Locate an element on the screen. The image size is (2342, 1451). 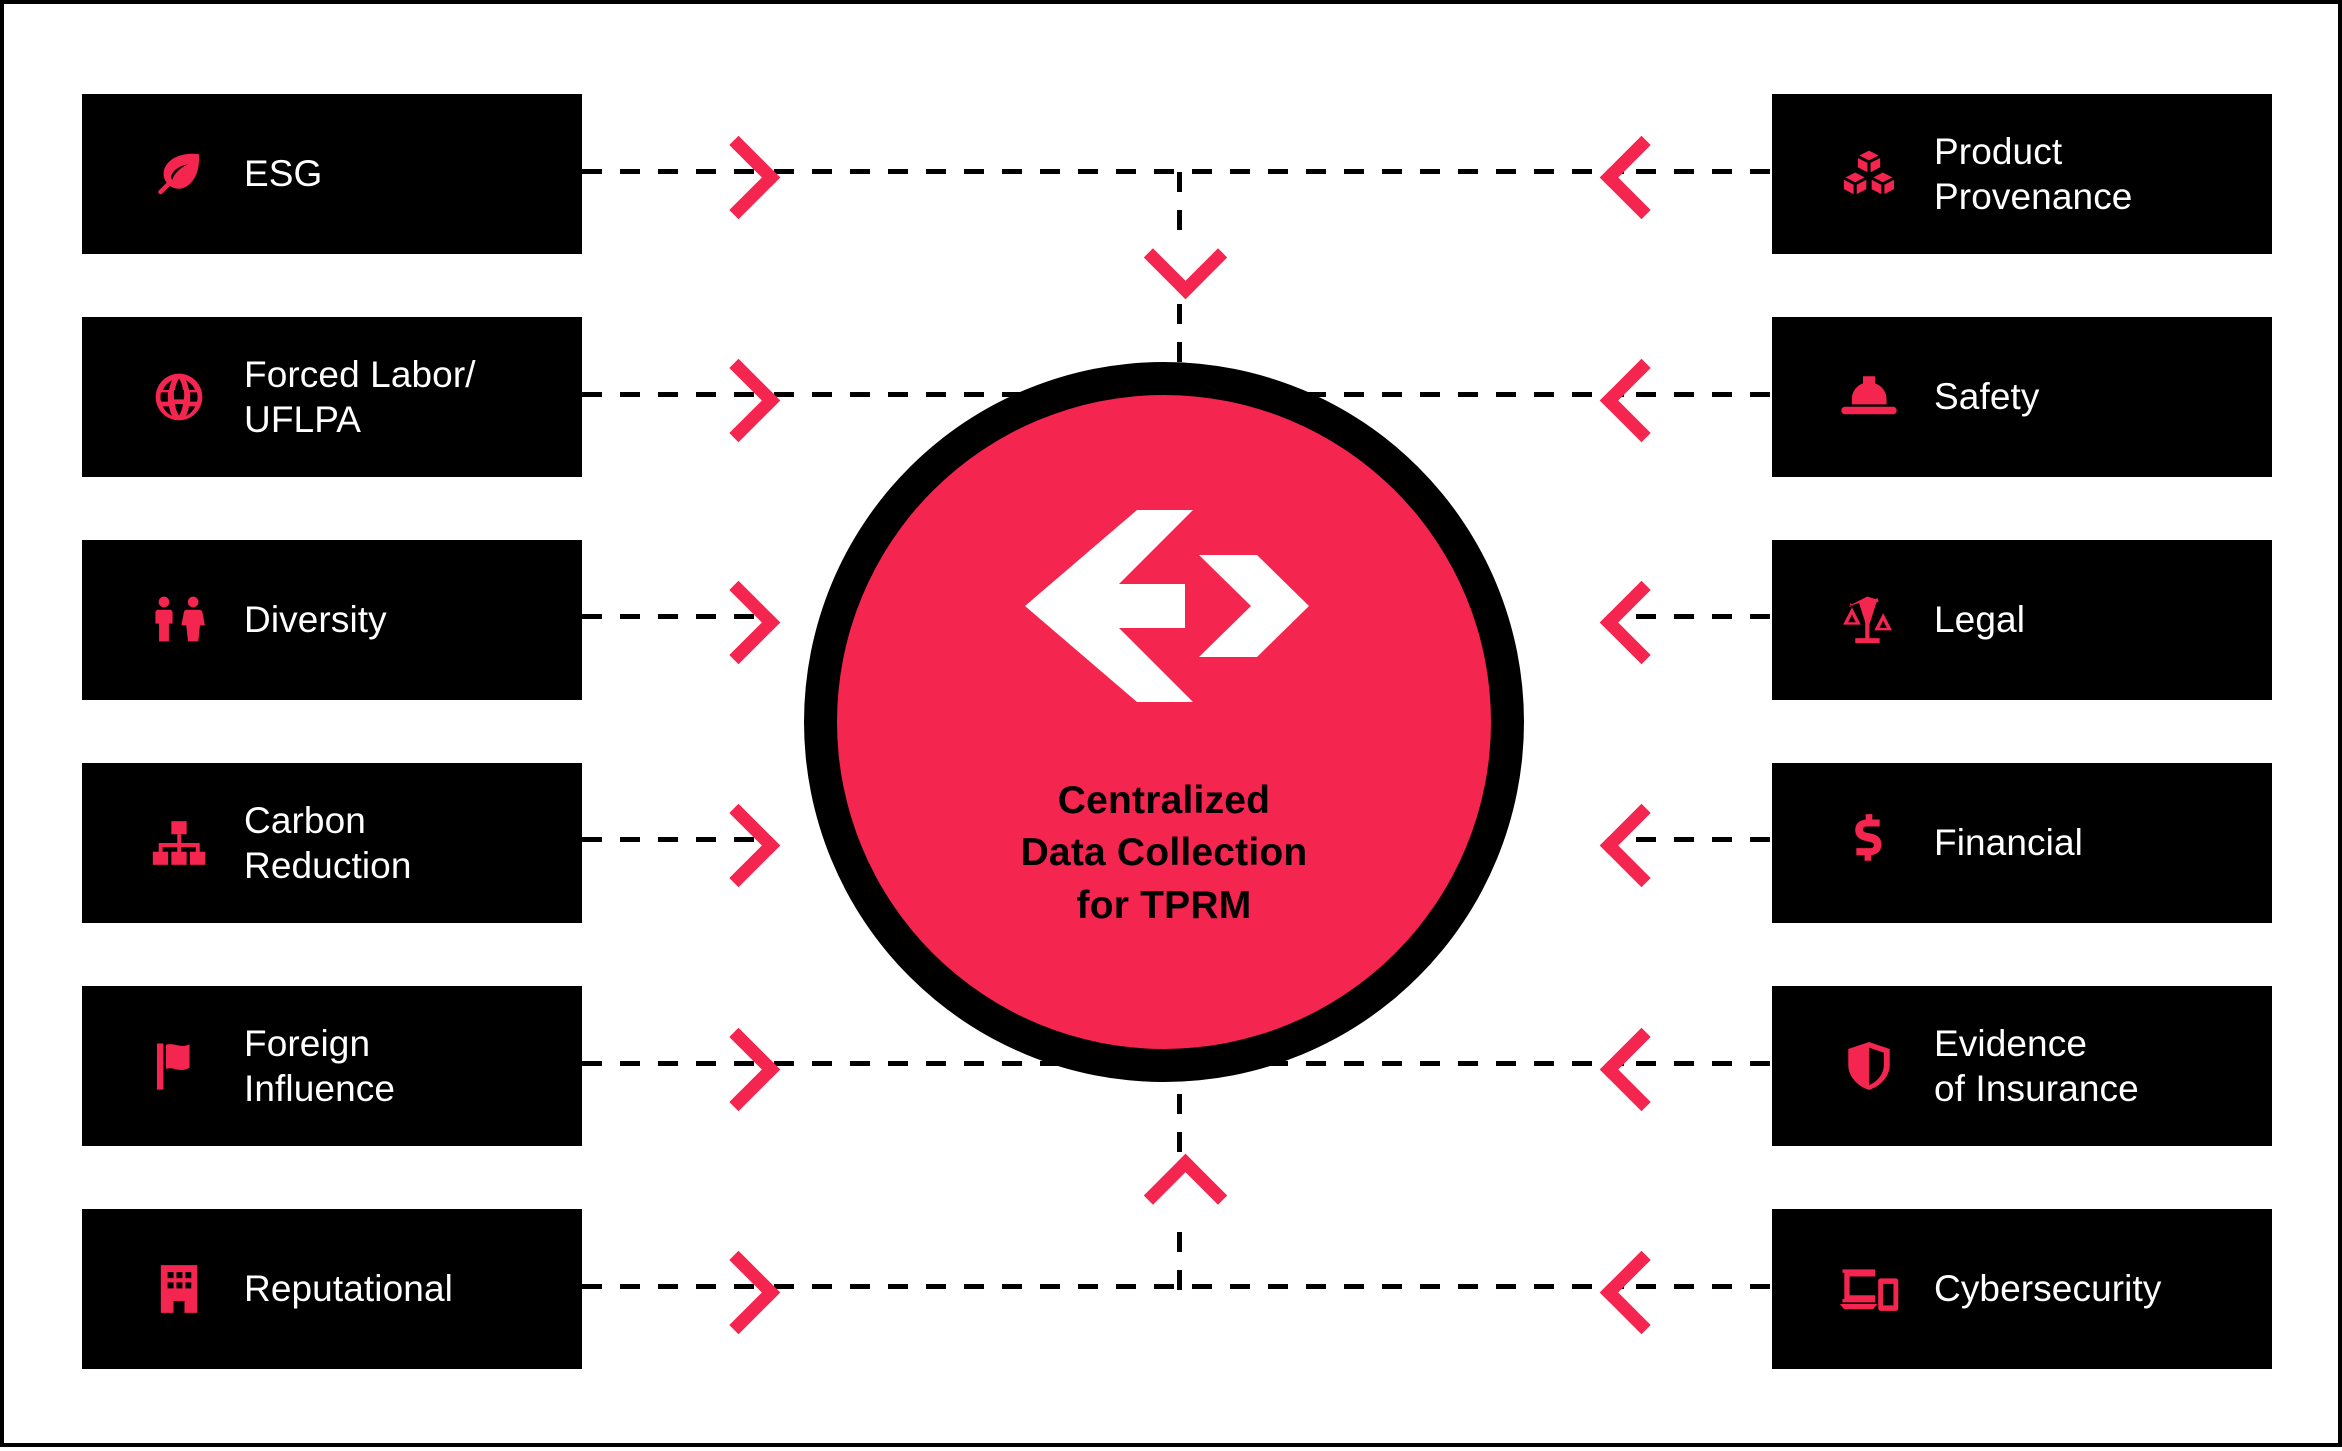
category-label: Carbon Reduction is located at coordinates (328, 842).